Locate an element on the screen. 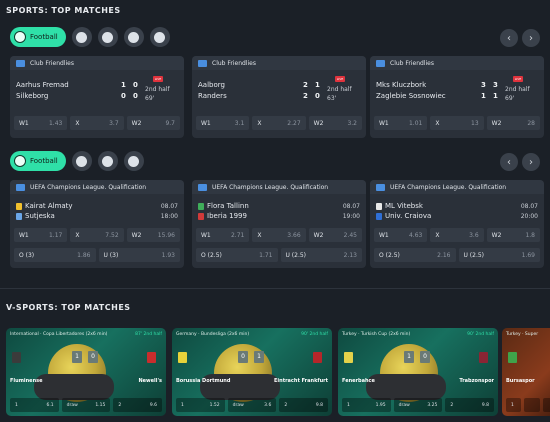 This screenshot has width=550, height=422. totals-button: U (2.5) 1.69 is located at coordinates (499, 255).